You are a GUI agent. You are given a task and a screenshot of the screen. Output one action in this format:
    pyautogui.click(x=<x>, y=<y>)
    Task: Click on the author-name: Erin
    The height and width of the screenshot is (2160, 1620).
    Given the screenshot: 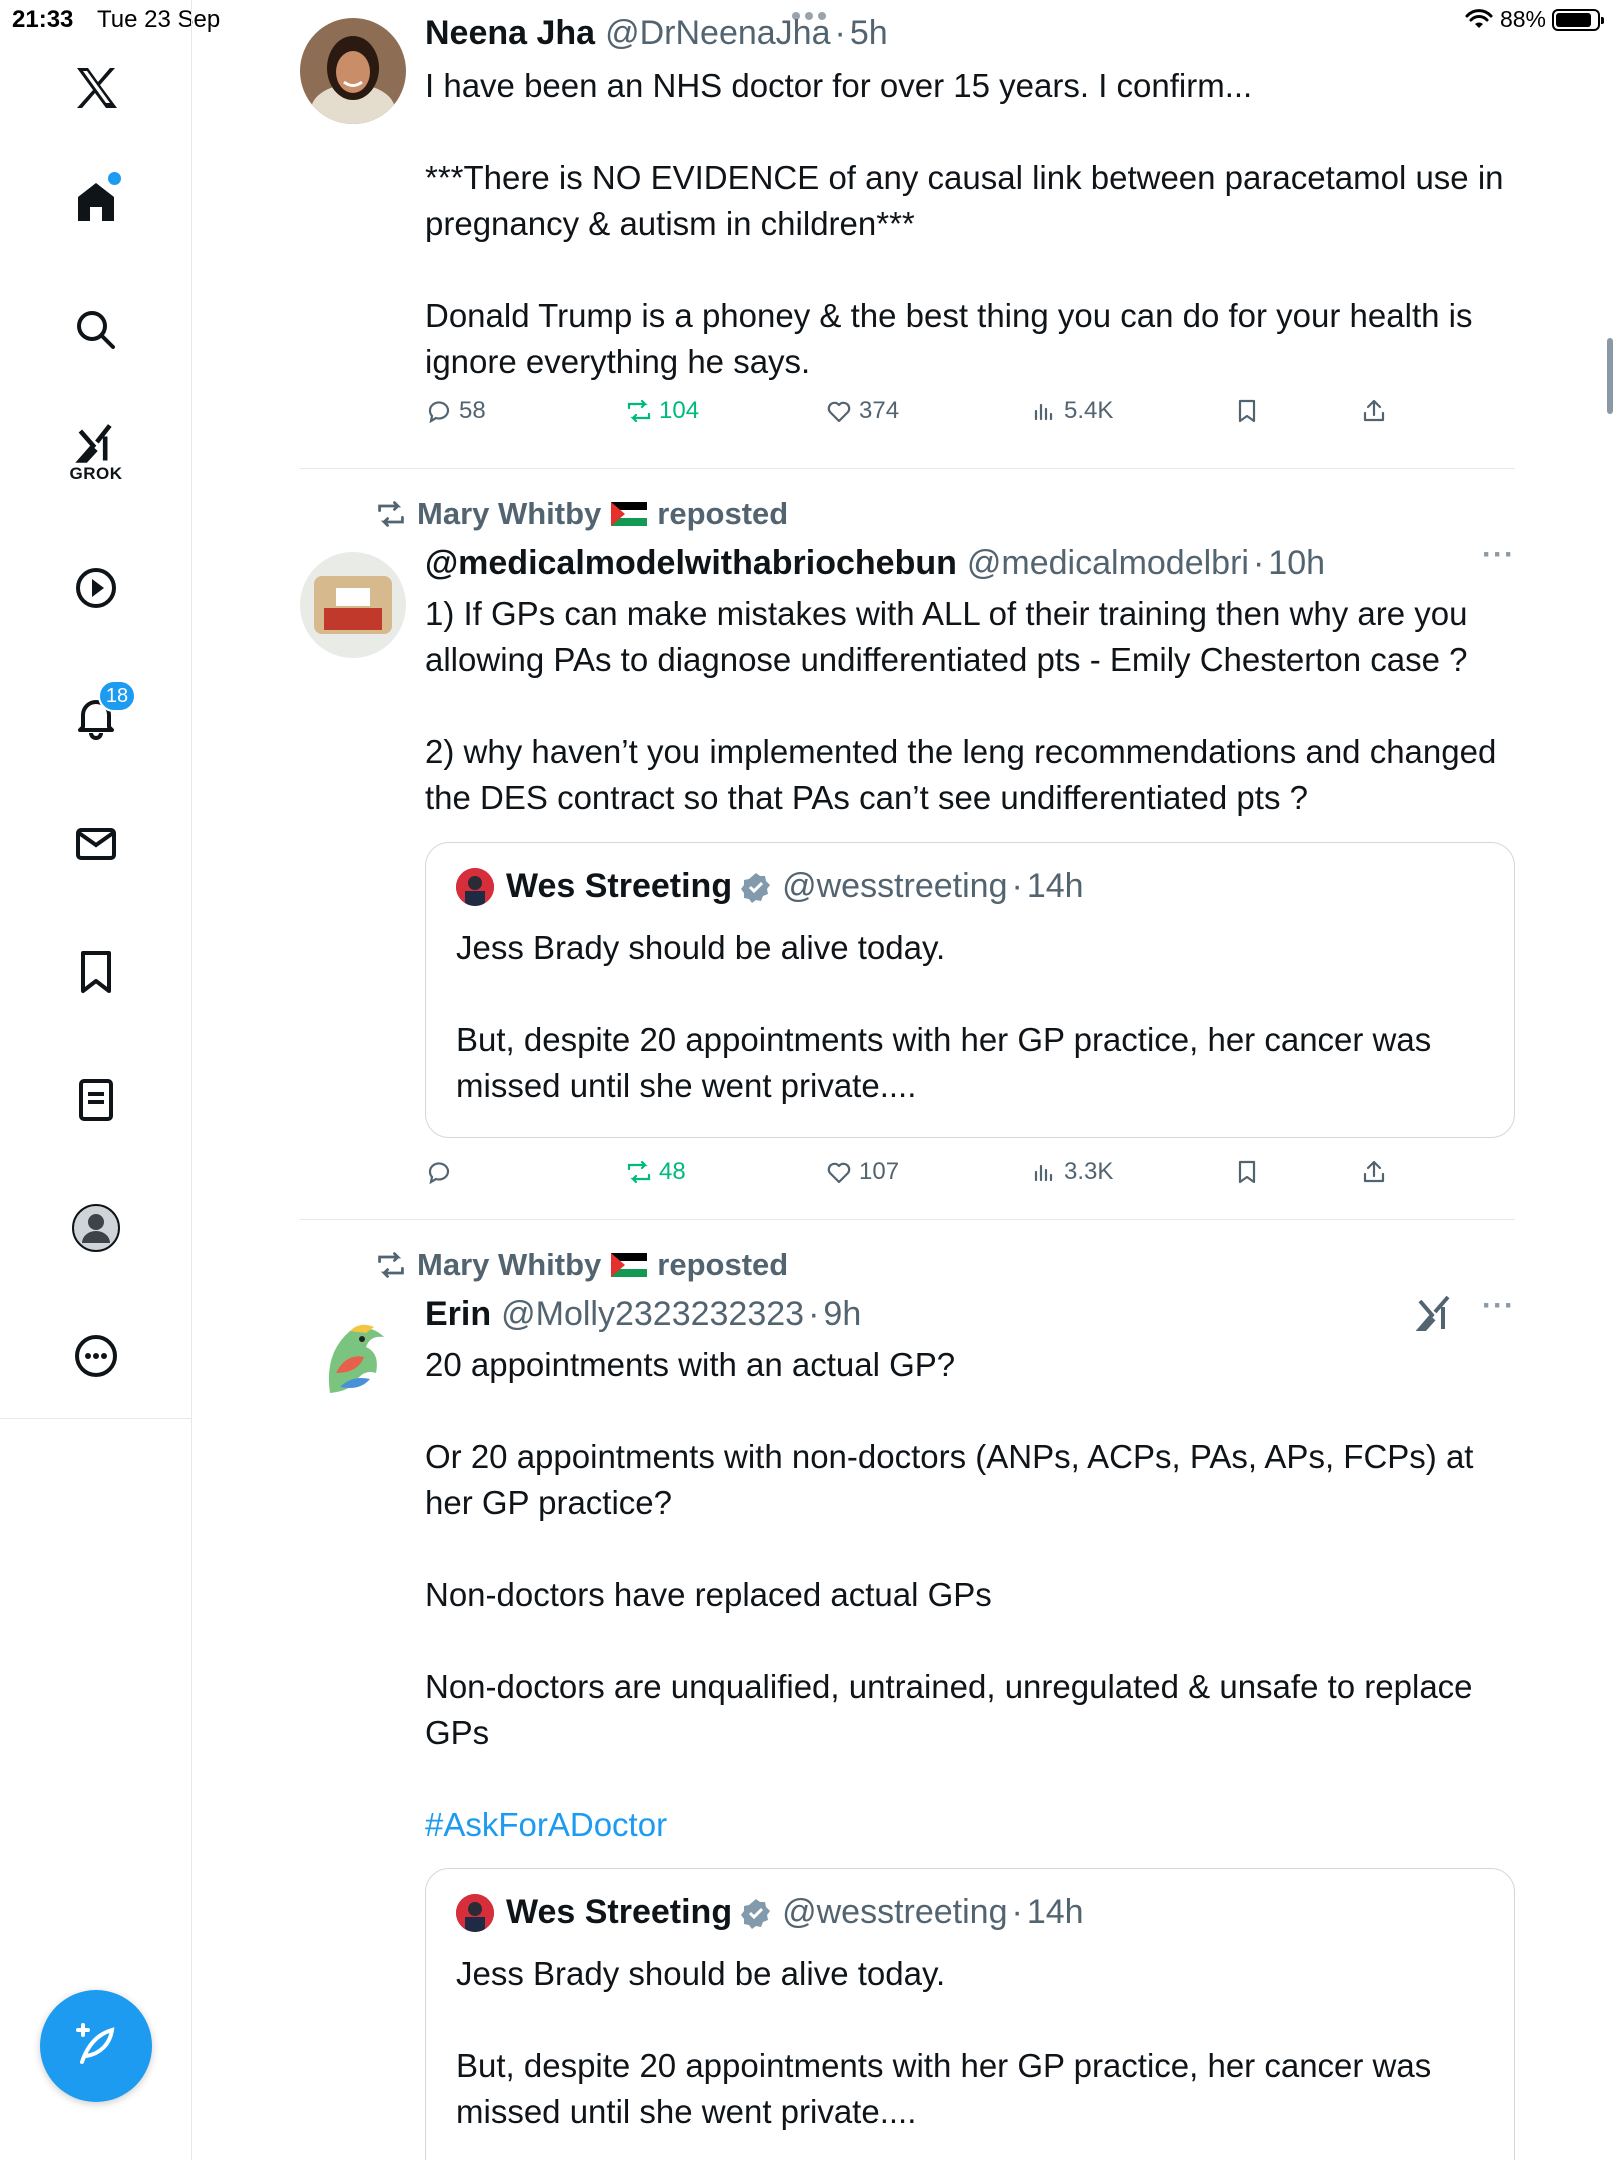 What is the action you would take?
    pyautogui.click(x=458, y=1314)
    